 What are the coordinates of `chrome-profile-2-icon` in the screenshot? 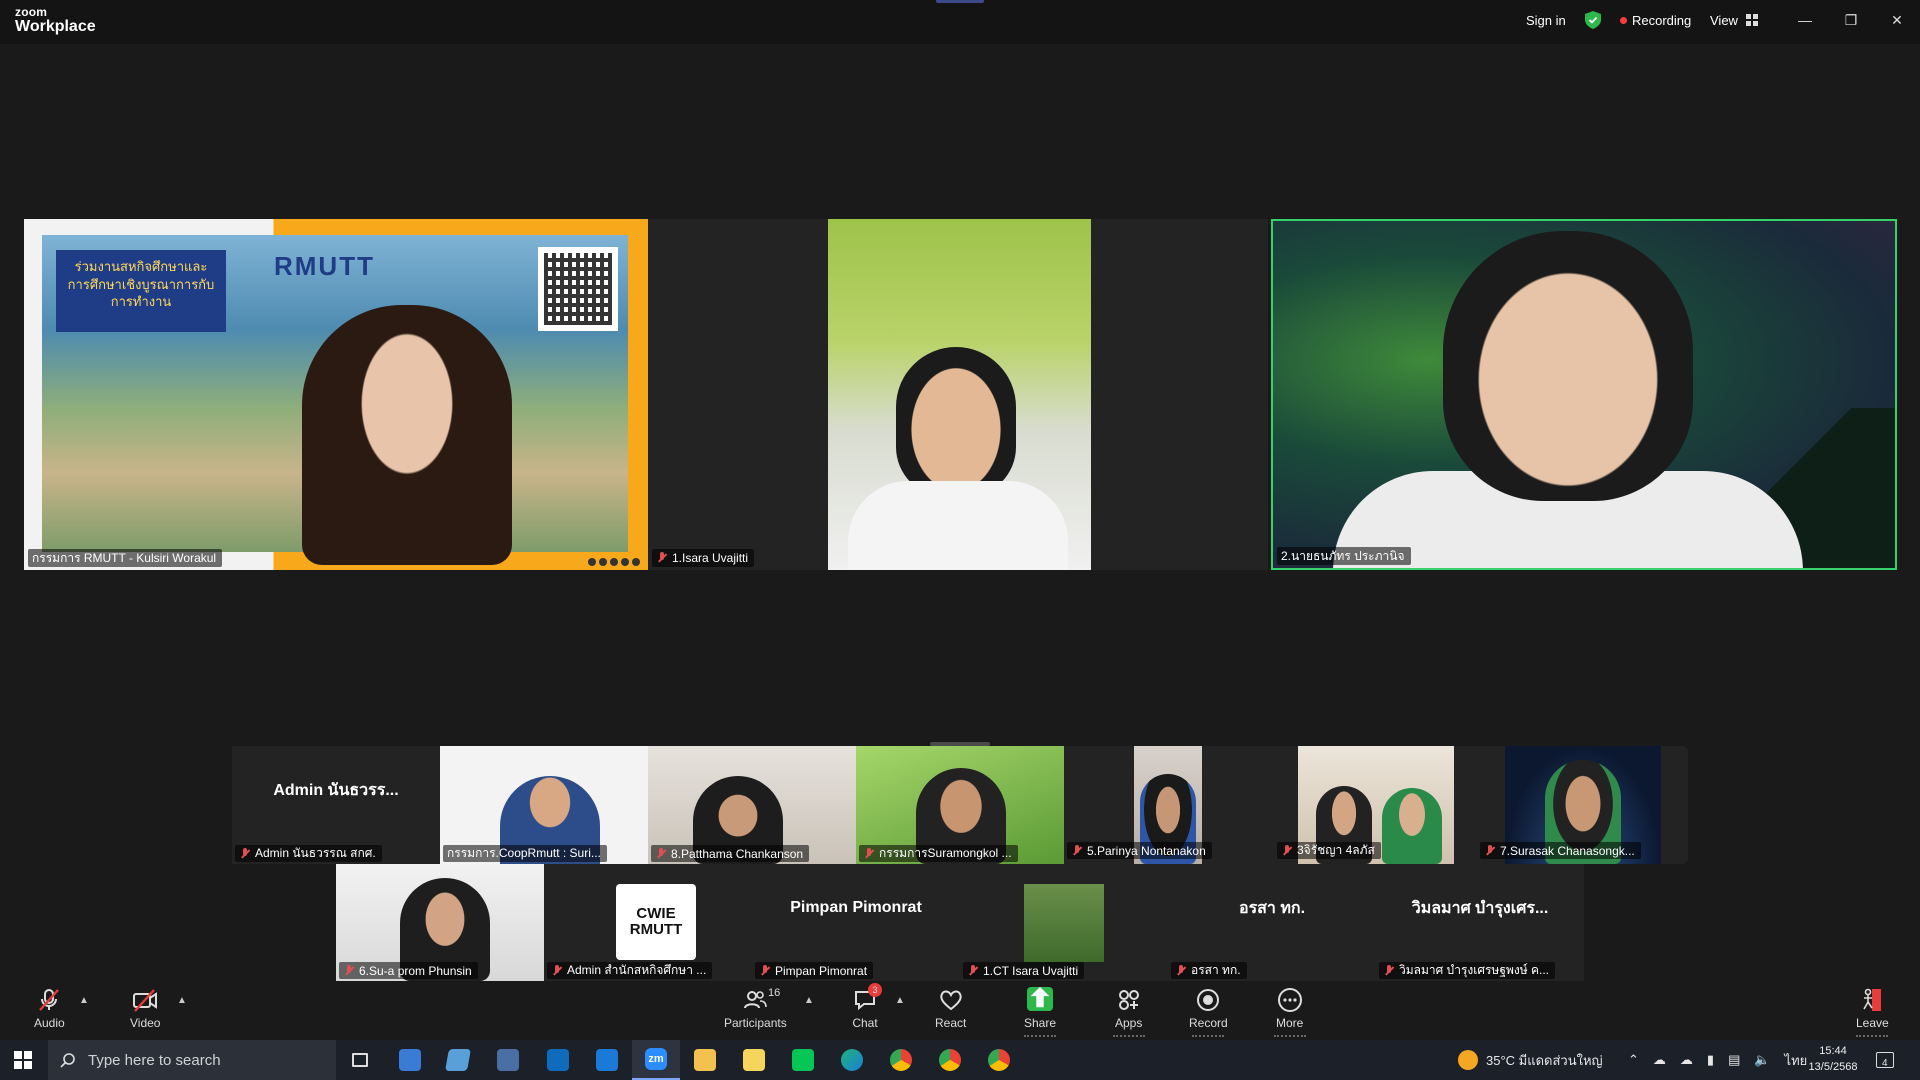 It's located at (950, 1060).